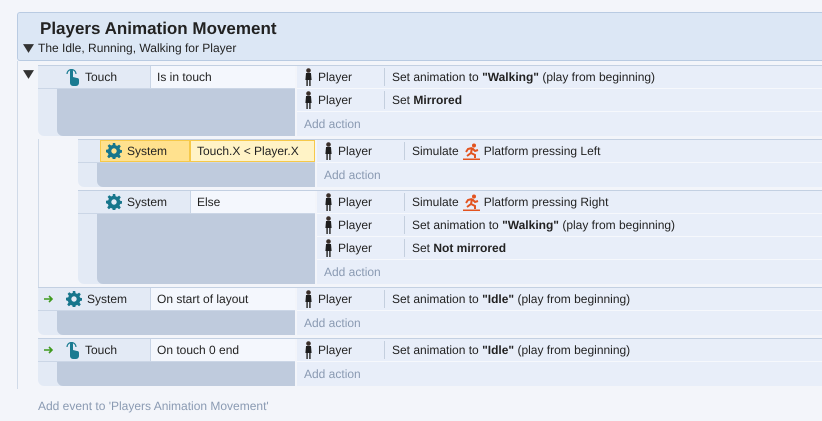 The image size is (822, 421). Describe the element at coordinates (542, 151) in the screenshot. I see `action-text: Platform pressing Left` at that location.